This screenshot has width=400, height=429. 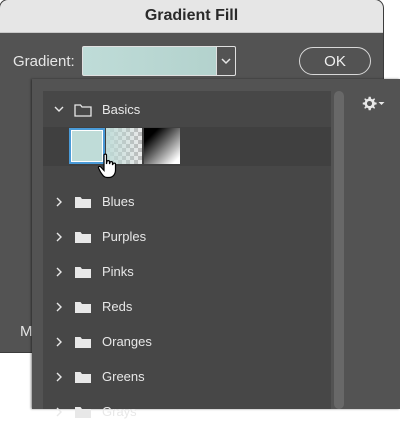 What do you see at coordinates (369, 103) in the screenshot?
I see `gear-icon` at bounding box center [369, 103].